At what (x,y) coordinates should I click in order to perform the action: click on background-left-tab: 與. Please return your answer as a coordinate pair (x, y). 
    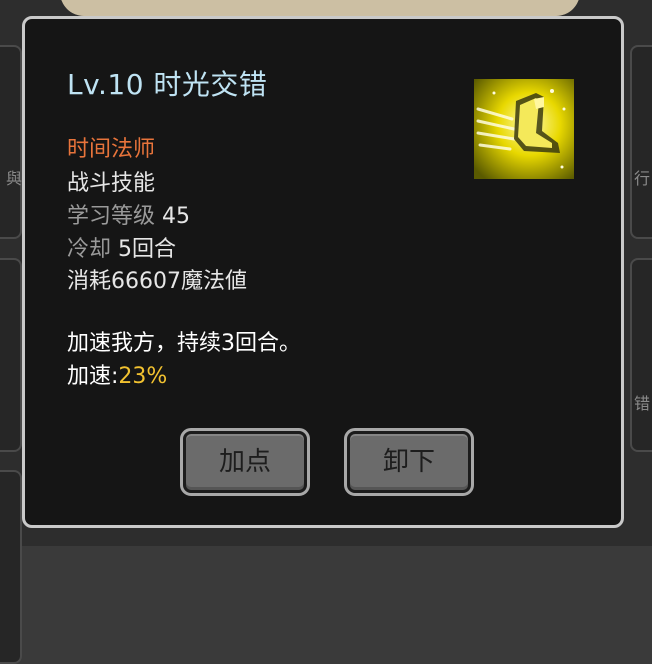
    Looking at the image, I should click on (11, 142).